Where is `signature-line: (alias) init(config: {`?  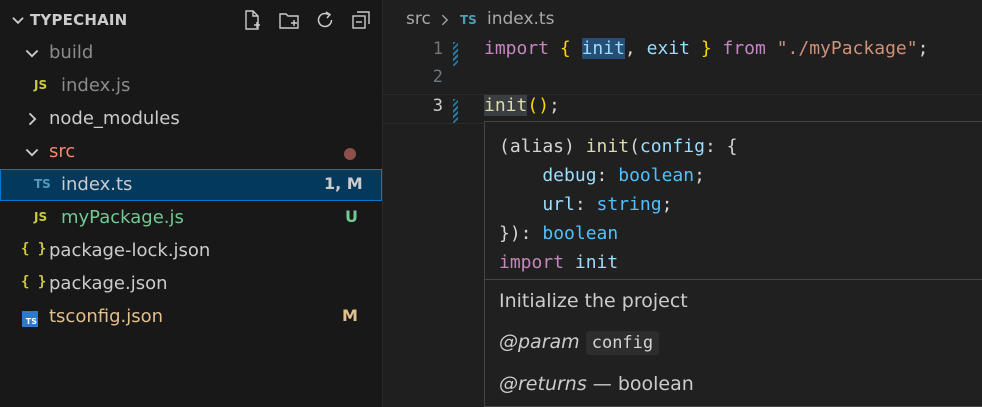 signature-line: (alias) init(config: { is located at coordinates (618, 146).